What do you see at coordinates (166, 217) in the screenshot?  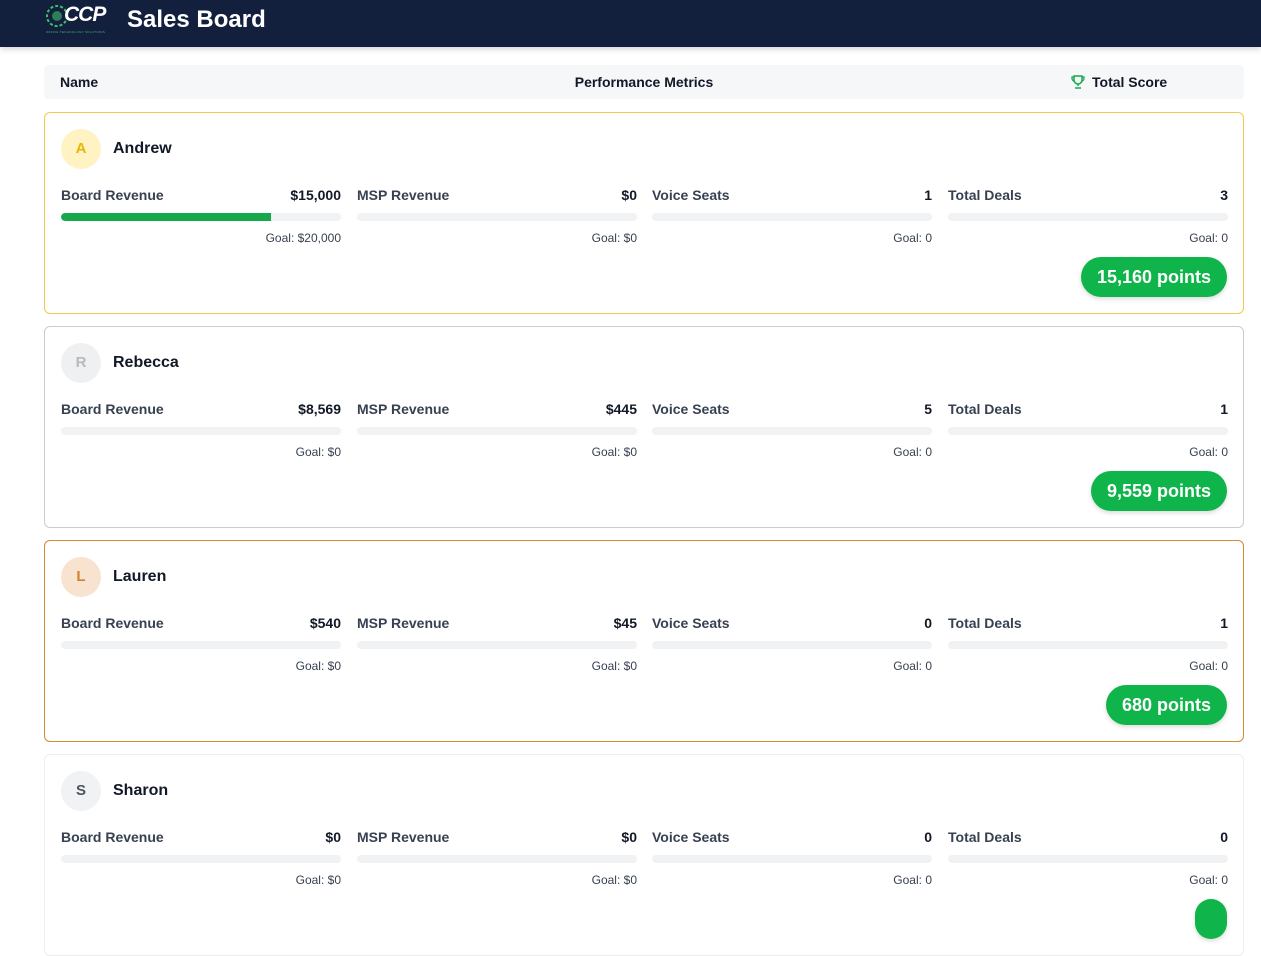 I see `progress-fill` at bounding box center [166, 217].